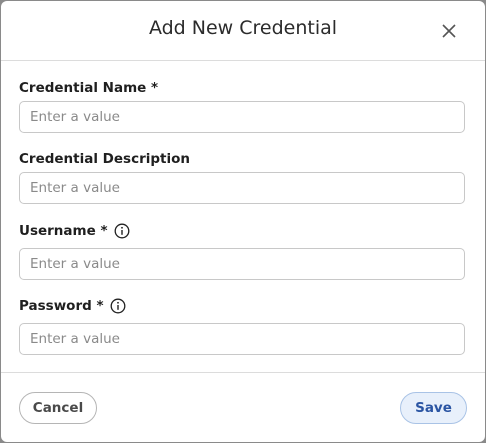 The width and height of the screenshot is (486, 443). I want to click on credential-description-input, so click(242, 188).